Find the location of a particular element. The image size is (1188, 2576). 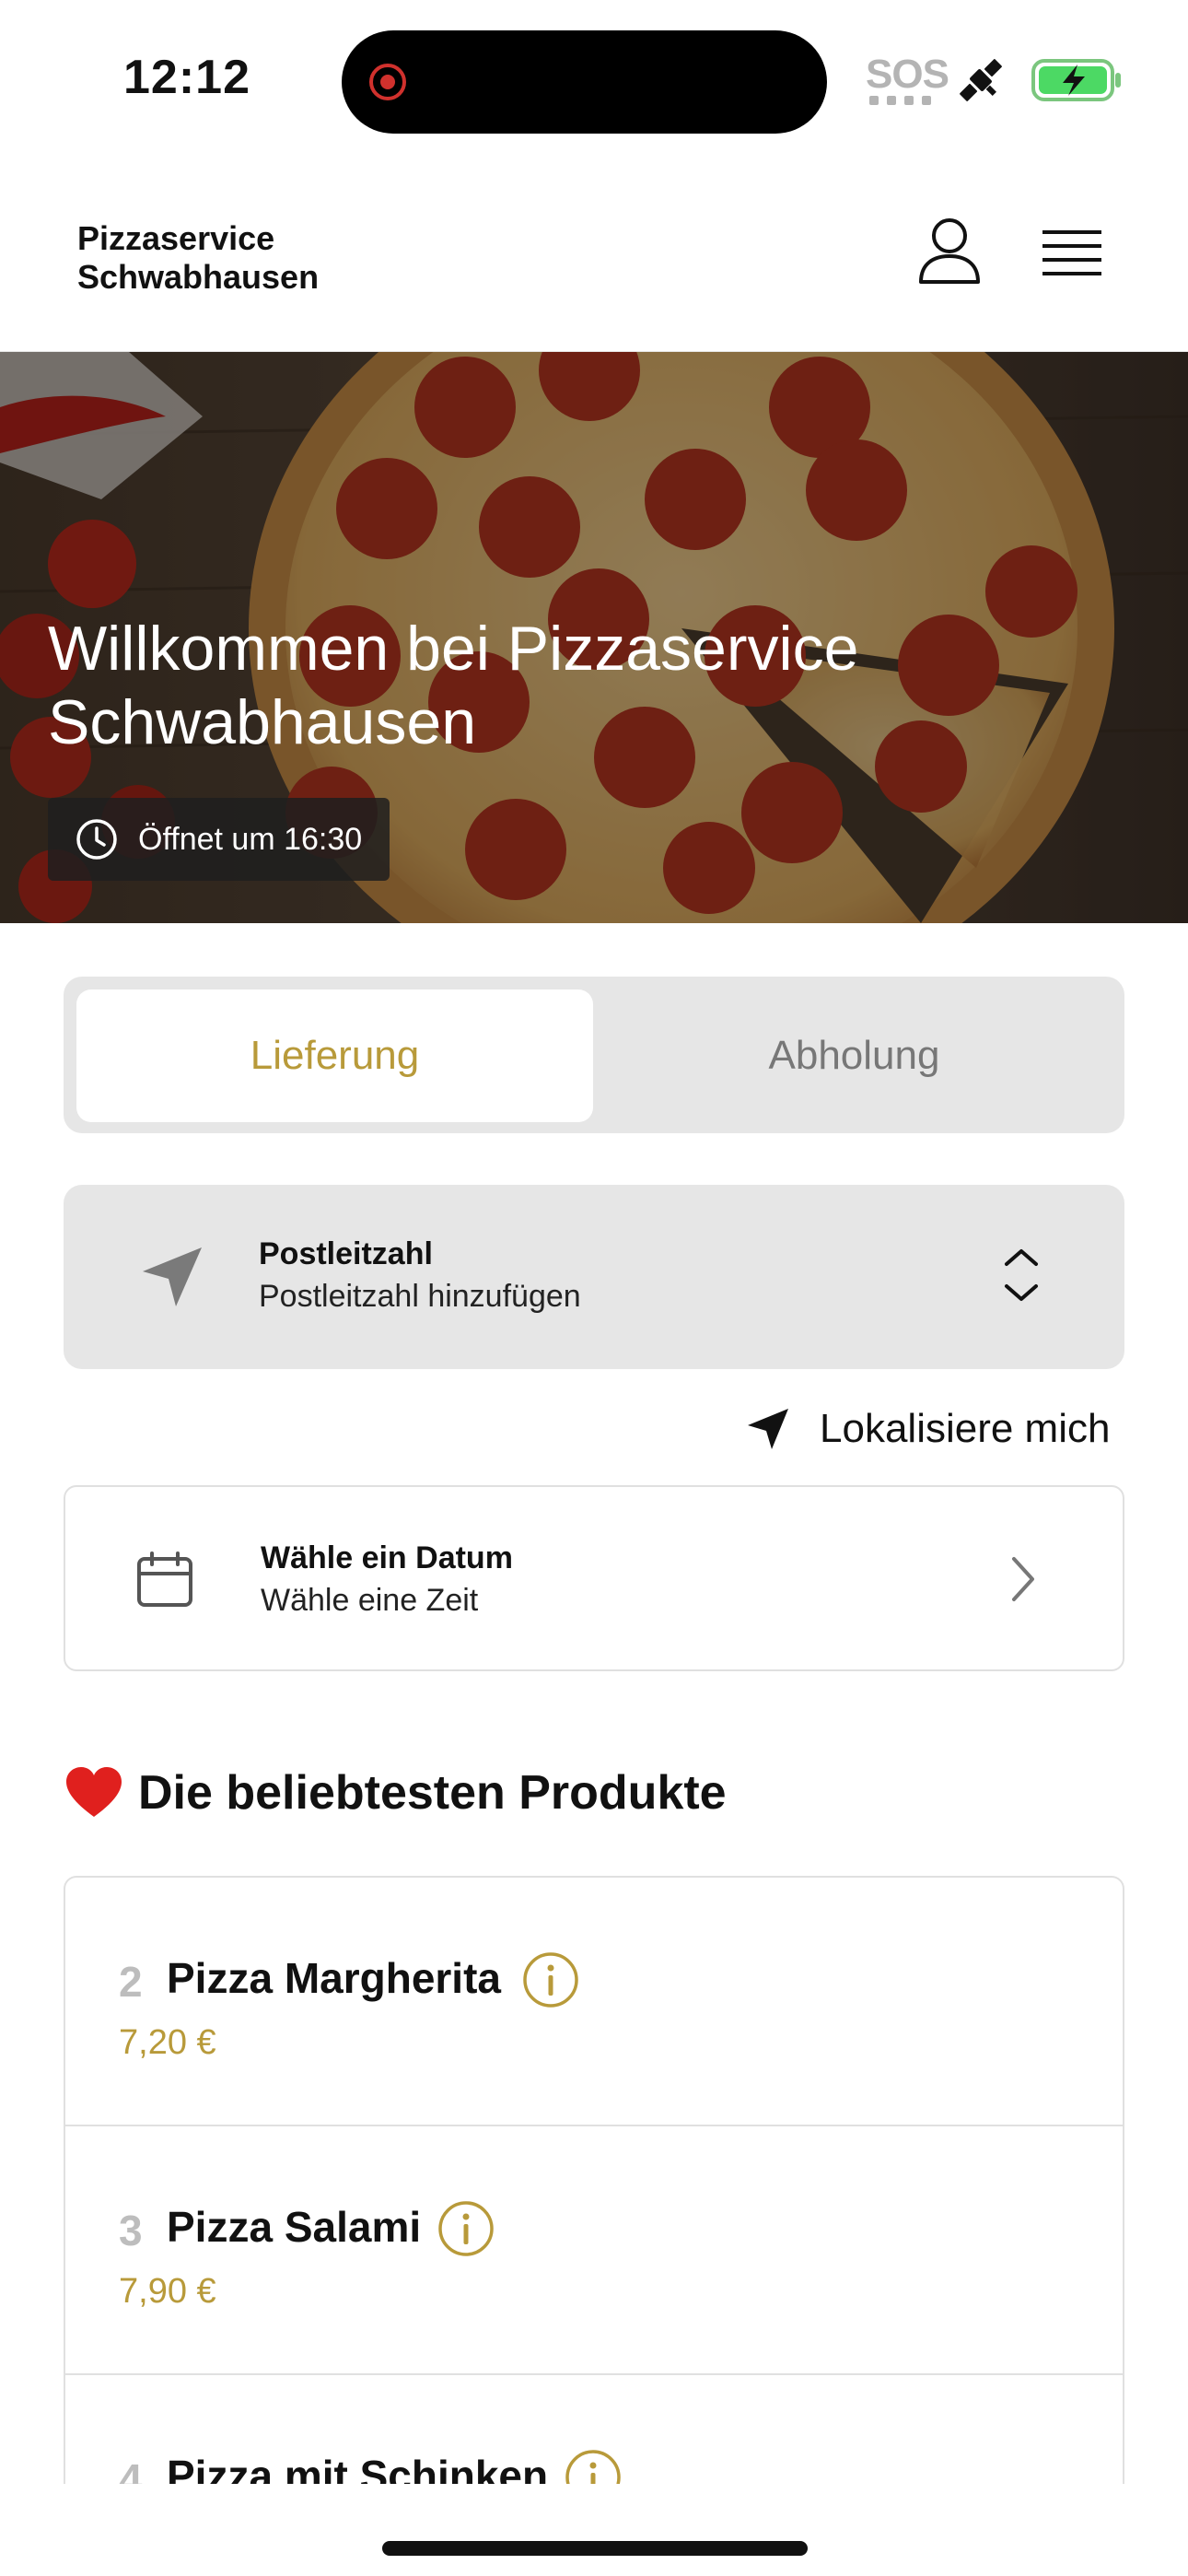

date-label: Wähle ein Datum is located at coordinates (387, 1557).